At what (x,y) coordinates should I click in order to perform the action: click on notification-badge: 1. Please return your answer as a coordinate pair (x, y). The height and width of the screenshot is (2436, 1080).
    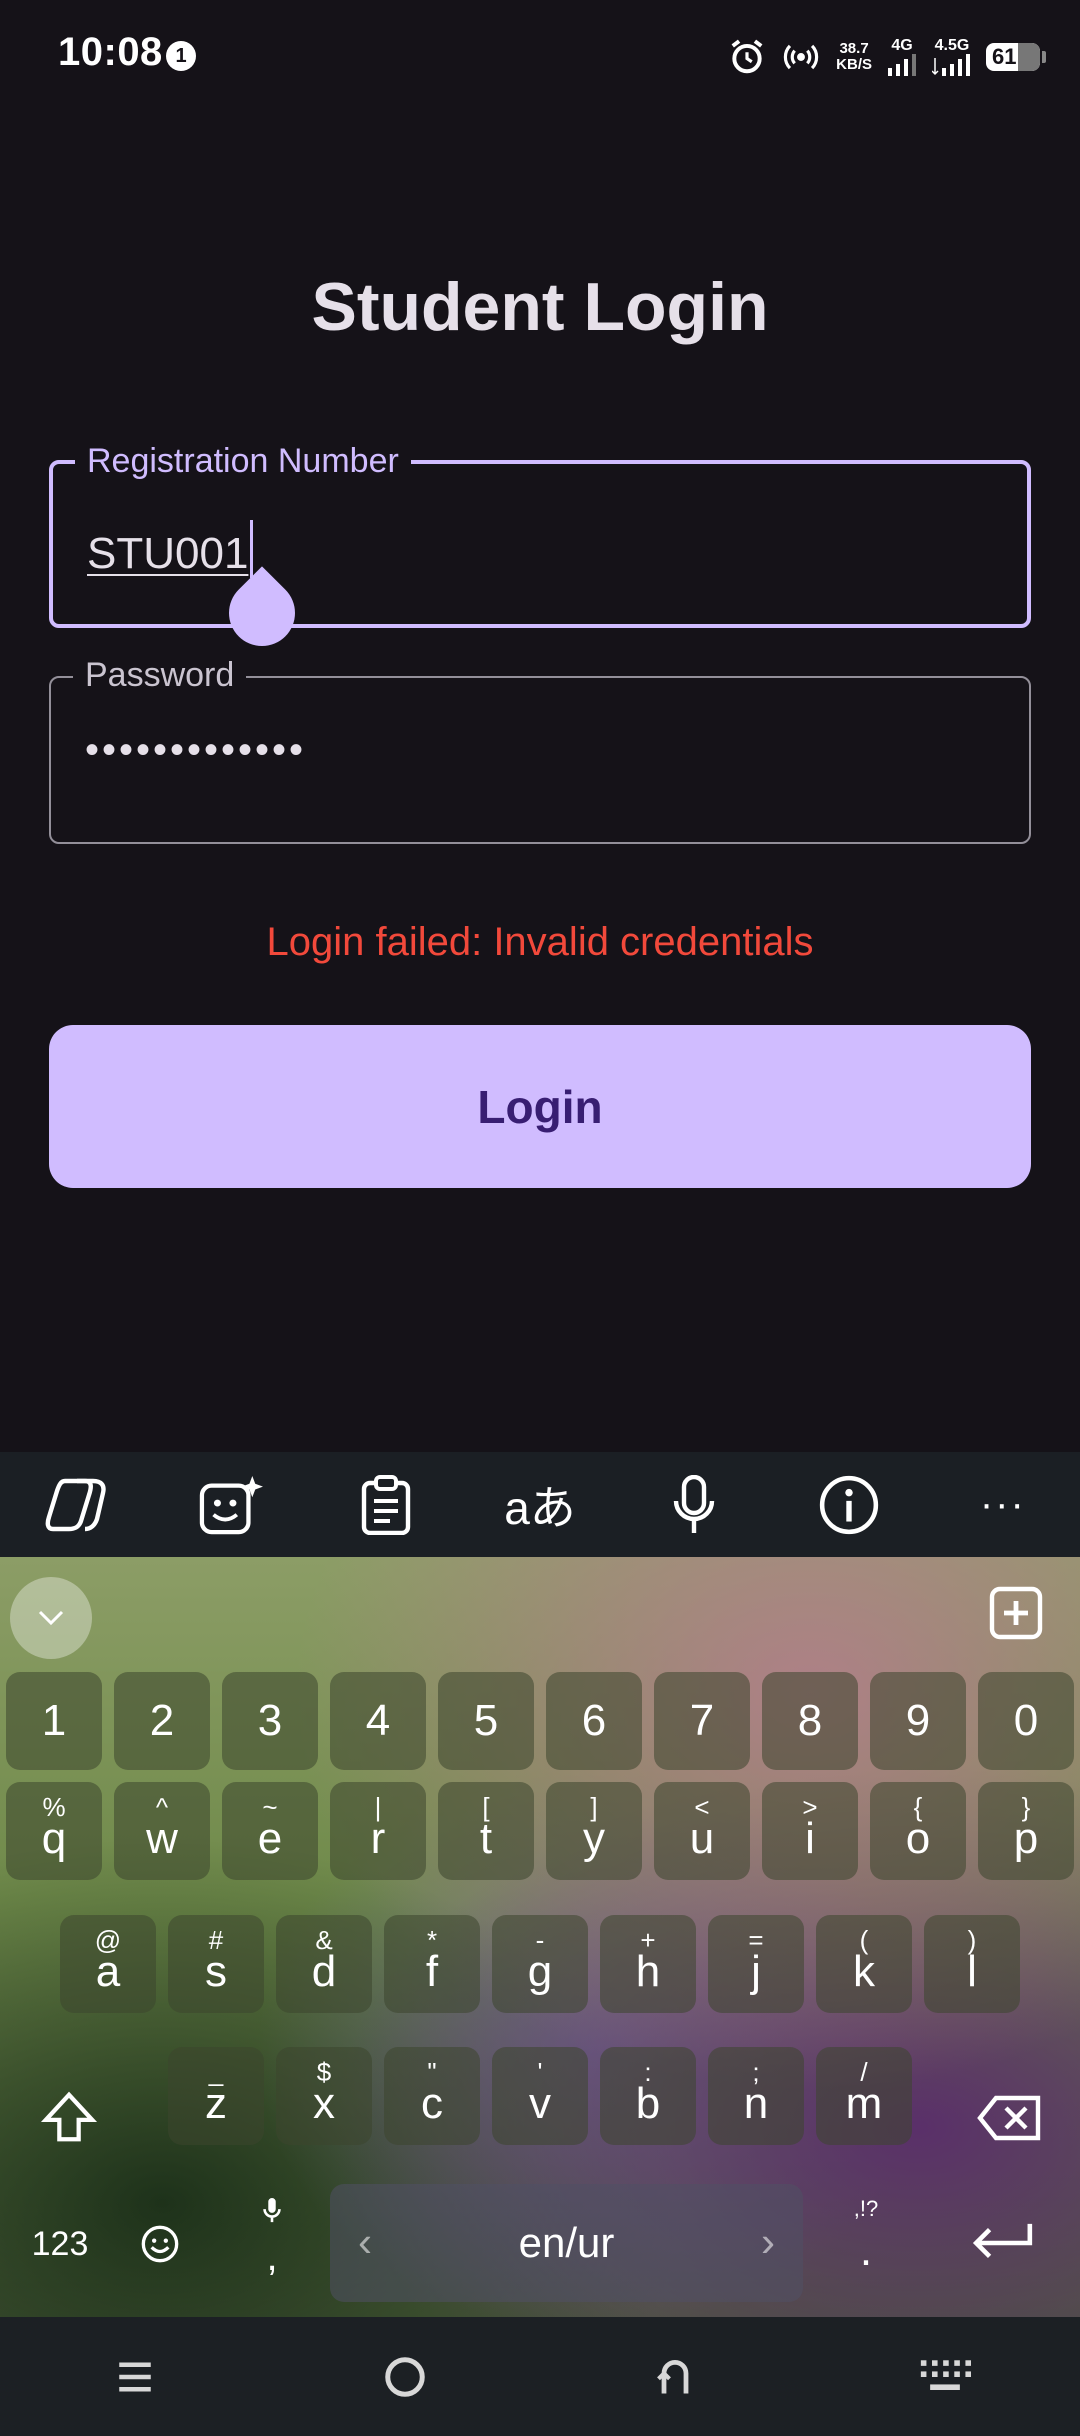
    Looking at the image, I should click on (181, 56).